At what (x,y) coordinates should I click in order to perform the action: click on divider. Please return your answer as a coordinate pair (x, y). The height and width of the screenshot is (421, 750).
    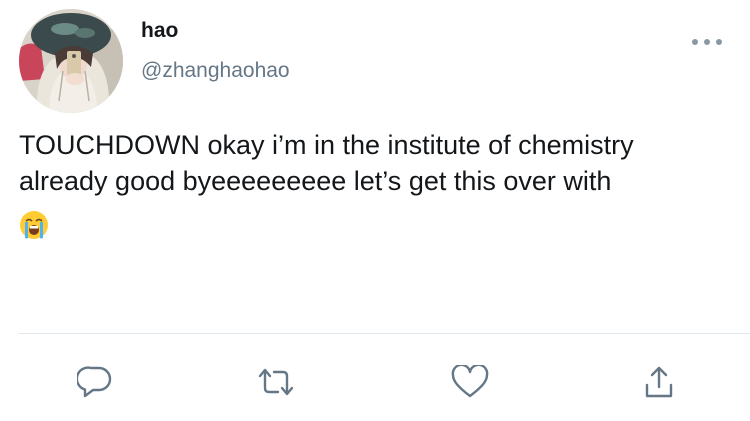
    Looking at the image, I should click on (384, 333).